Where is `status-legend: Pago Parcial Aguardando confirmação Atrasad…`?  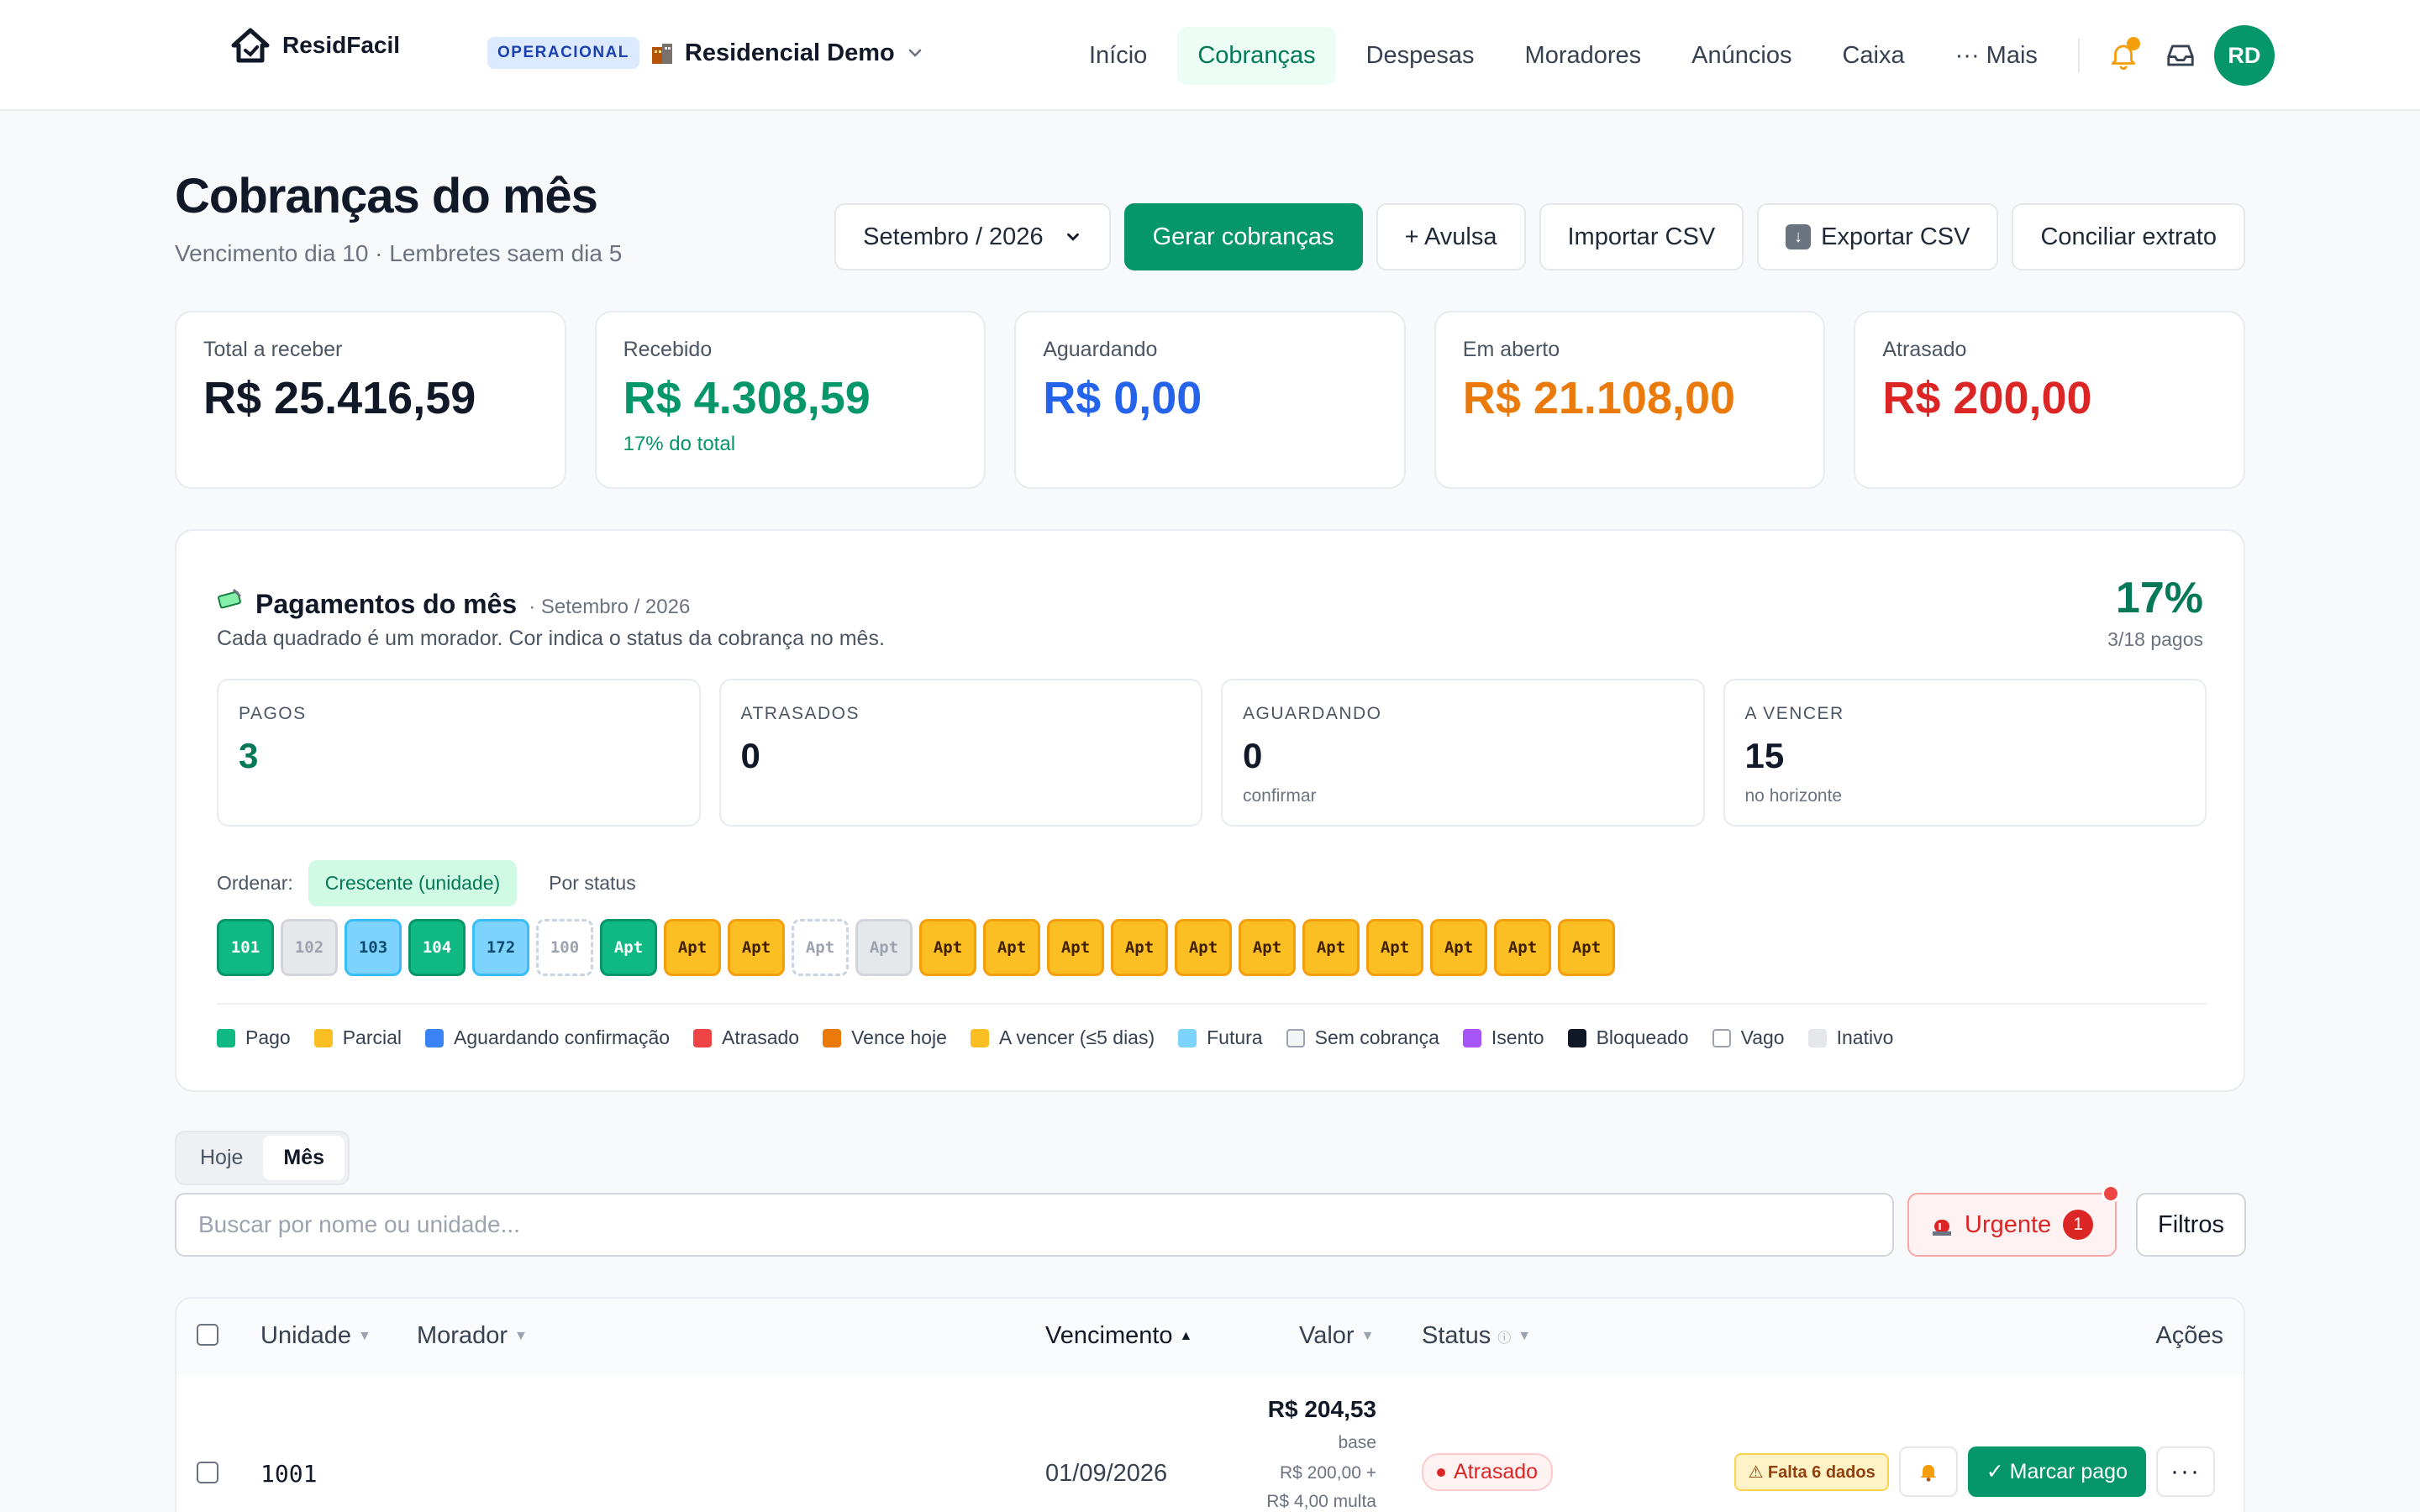 status-legend: Pago Parcial Aguardando confirmação Atrasad… is located at coordinates (1055, 1037).